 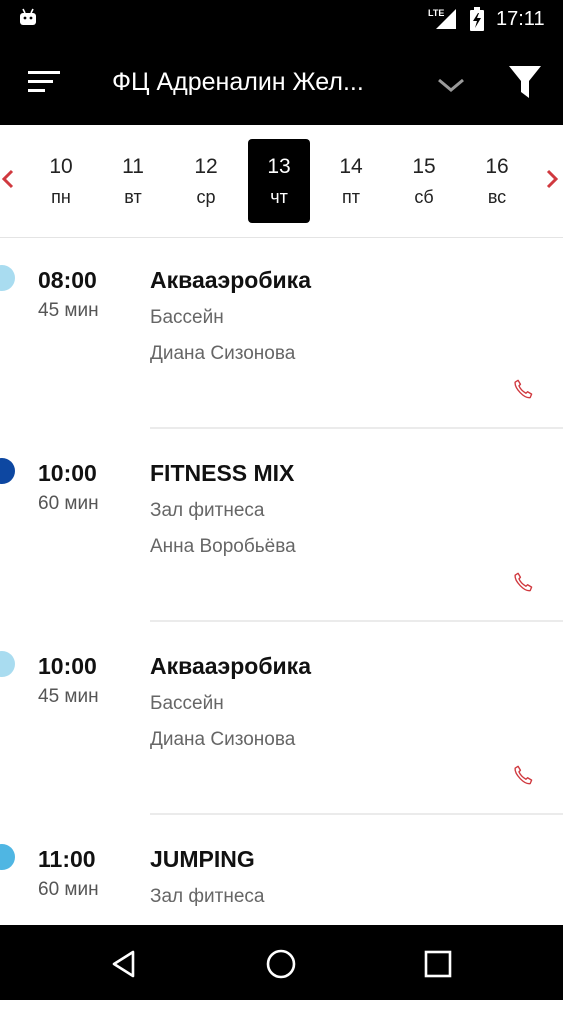 I want to click on svg-text: LTE, so click(x=436, y=13).